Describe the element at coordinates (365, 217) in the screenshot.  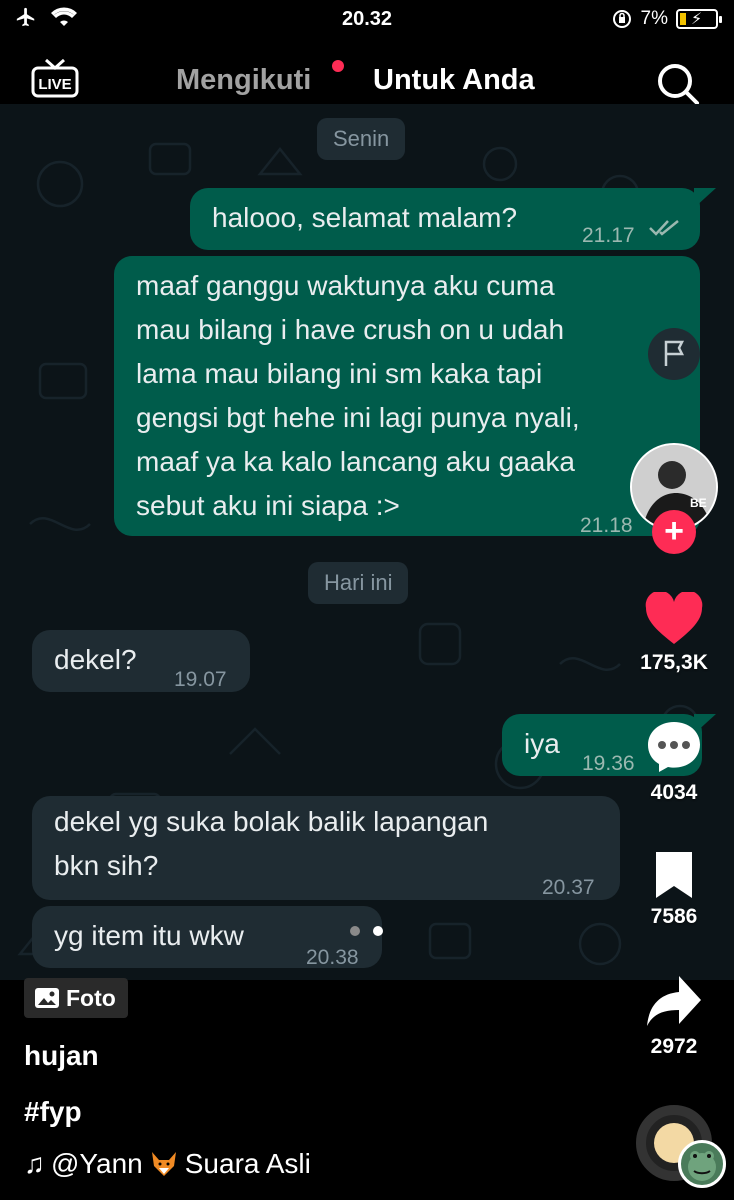
I see `message-text: halooo, selamat malam?` at that location.